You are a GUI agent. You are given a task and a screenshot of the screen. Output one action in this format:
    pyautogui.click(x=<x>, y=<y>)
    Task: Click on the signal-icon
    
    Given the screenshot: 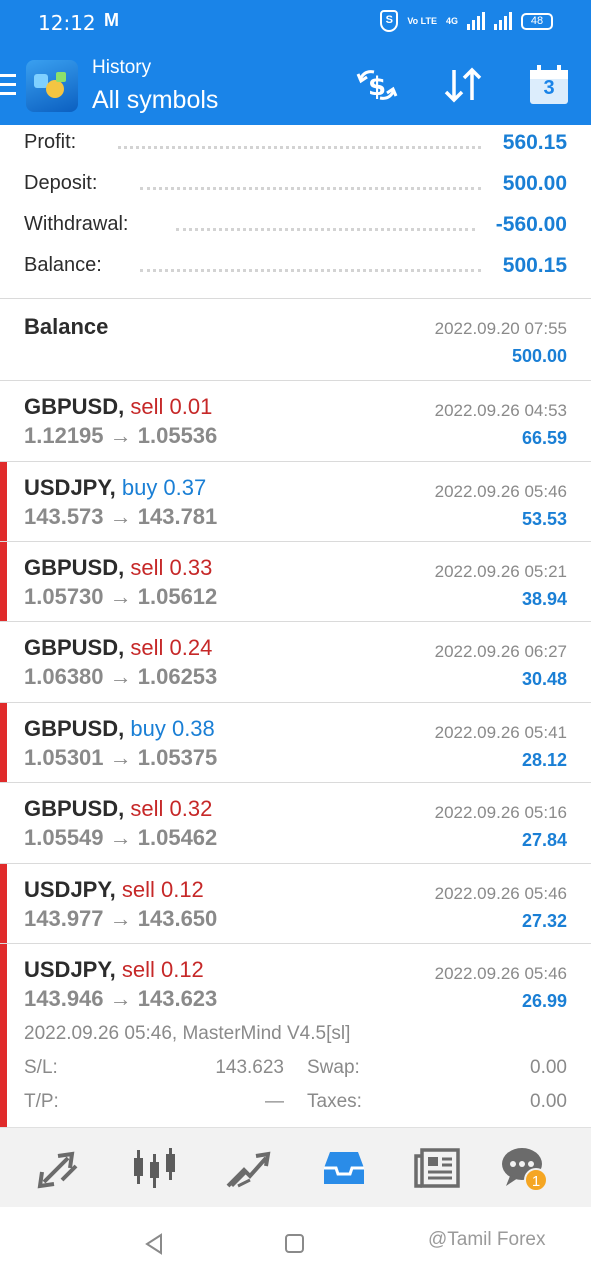 What is the action you would take?
    pyautogui.click(x=476, y=21)
    